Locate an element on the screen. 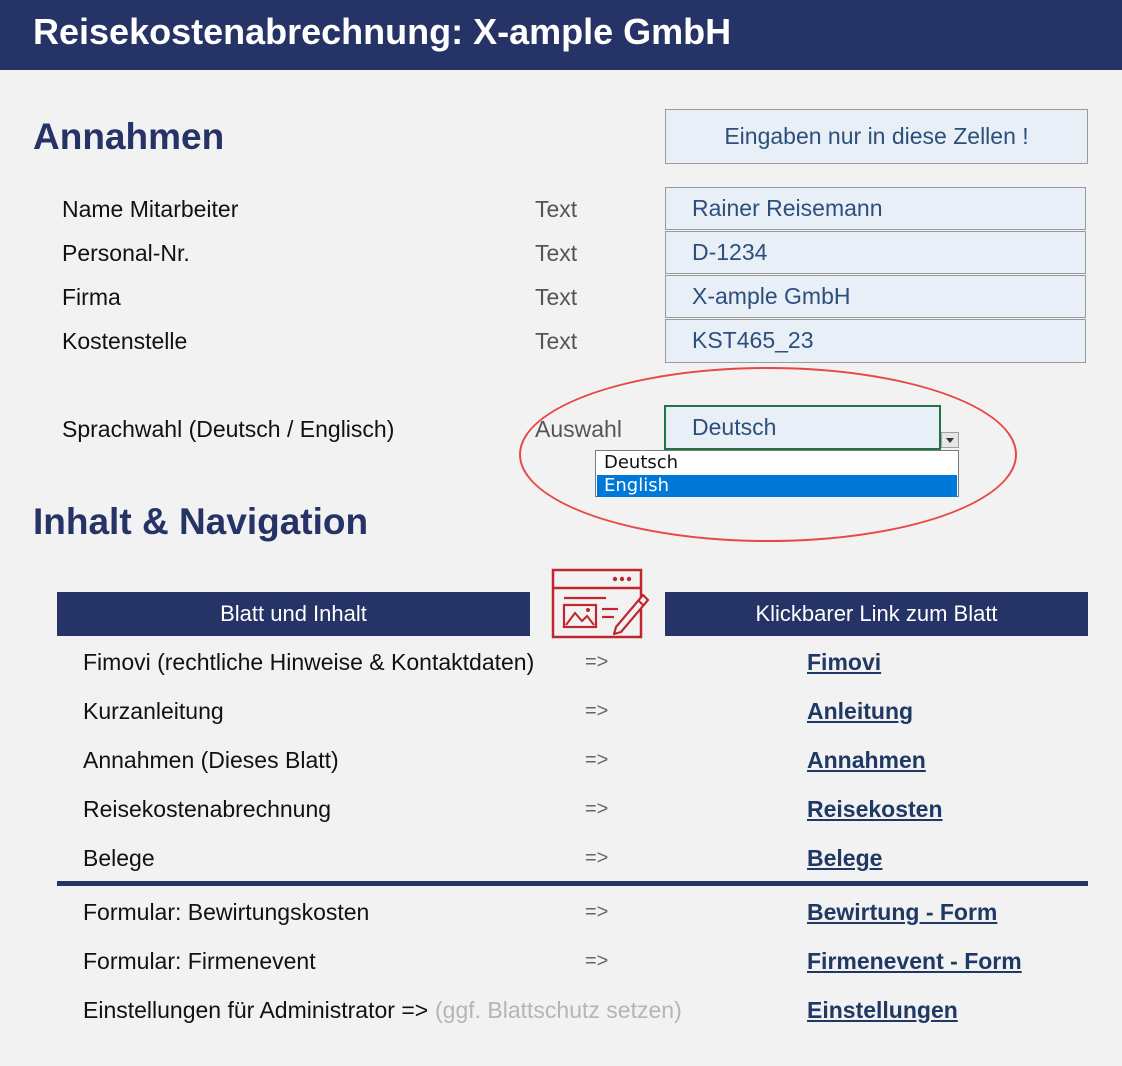 The width and height of the screenshot is (1122, 1066). link-fimovi: Fimovi is located at coordinates (844, 662).